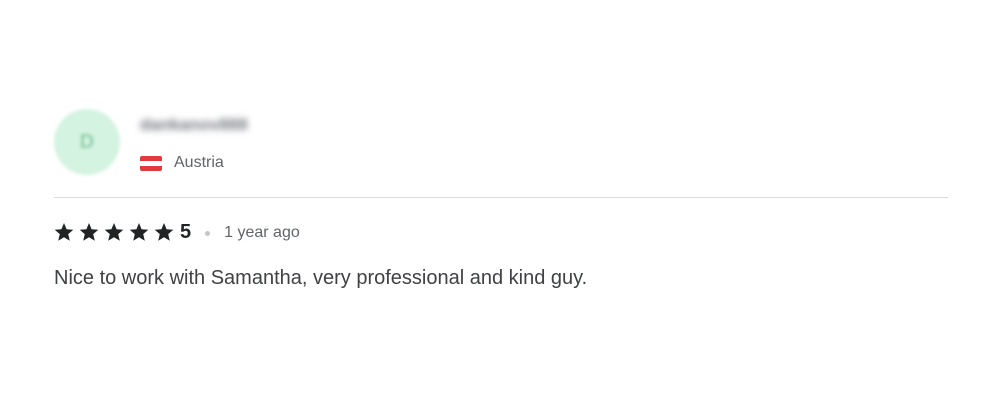 This screenshot has width=1000, height=400. What do you see at coordinates (208, 233) in the screenshot?
I see `separator-dot` at bounding box center [208, 233].